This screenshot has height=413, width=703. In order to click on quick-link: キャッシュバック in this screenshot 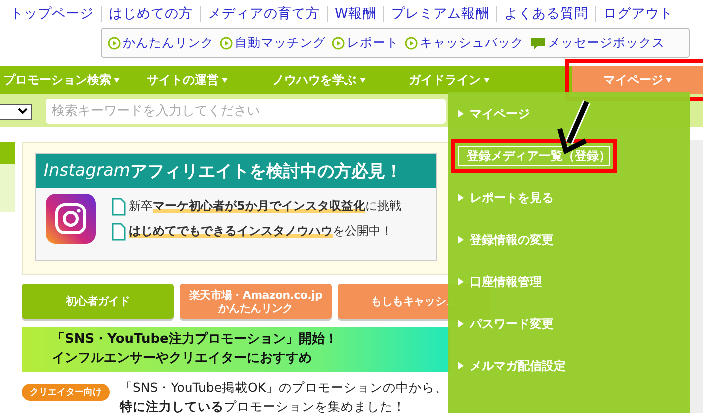, I will do `click(464, 43)`.